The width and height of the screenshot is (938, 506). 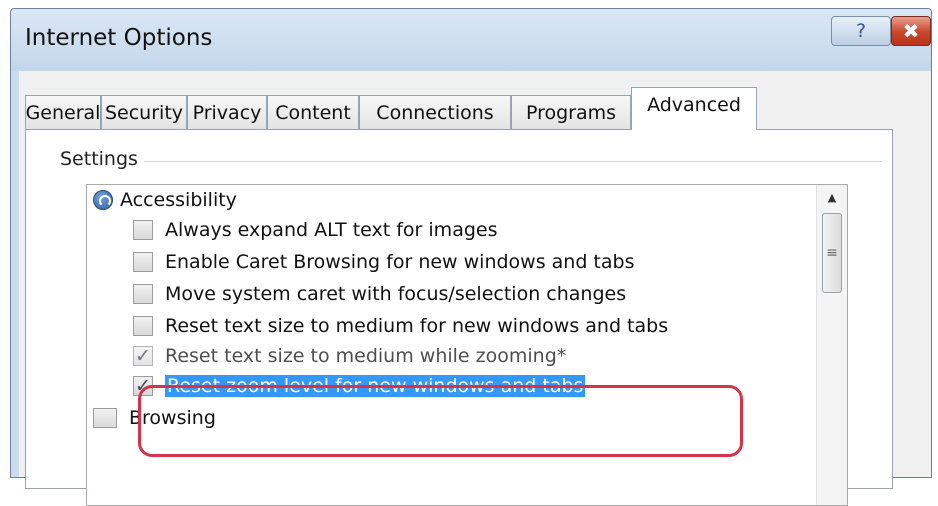 I want to click on tab-programs: Programs, so click(x=571, y=112).